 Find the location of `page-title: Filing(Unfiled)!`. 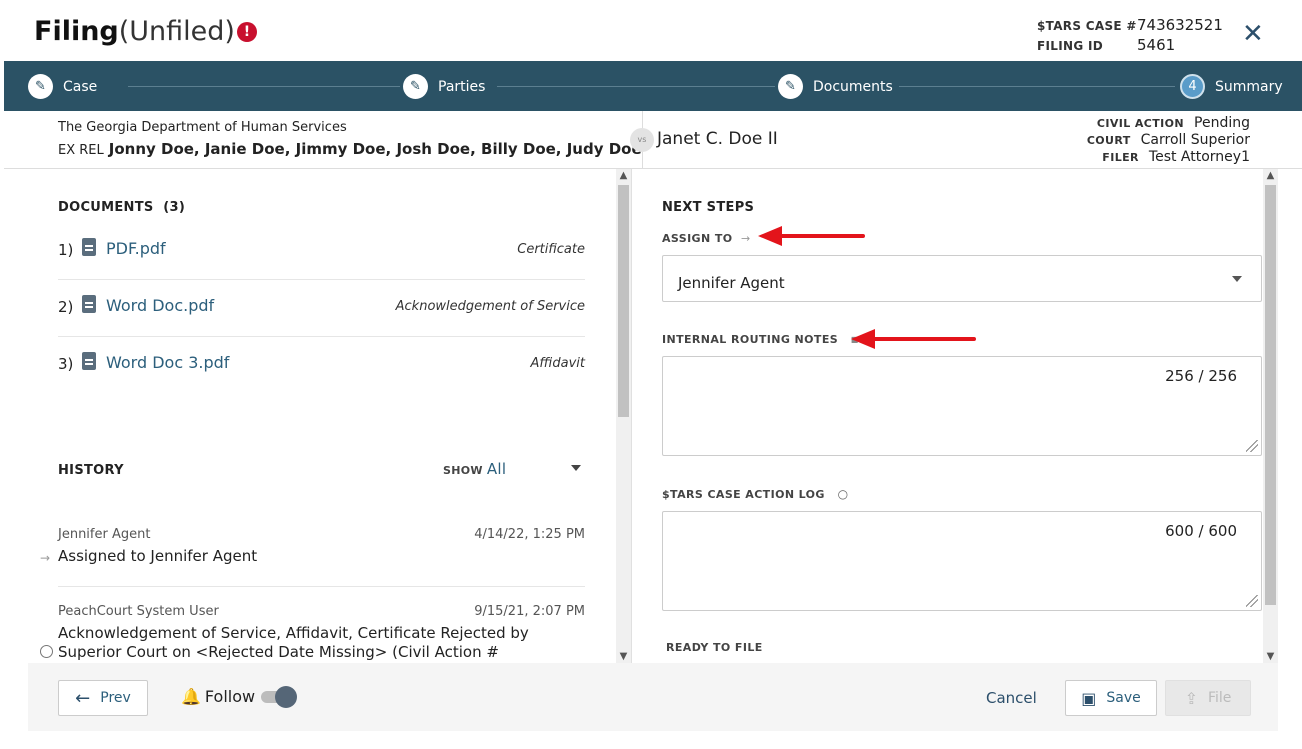

page-title: Filing(Unfiled)! is located at coordinates (145, 31).